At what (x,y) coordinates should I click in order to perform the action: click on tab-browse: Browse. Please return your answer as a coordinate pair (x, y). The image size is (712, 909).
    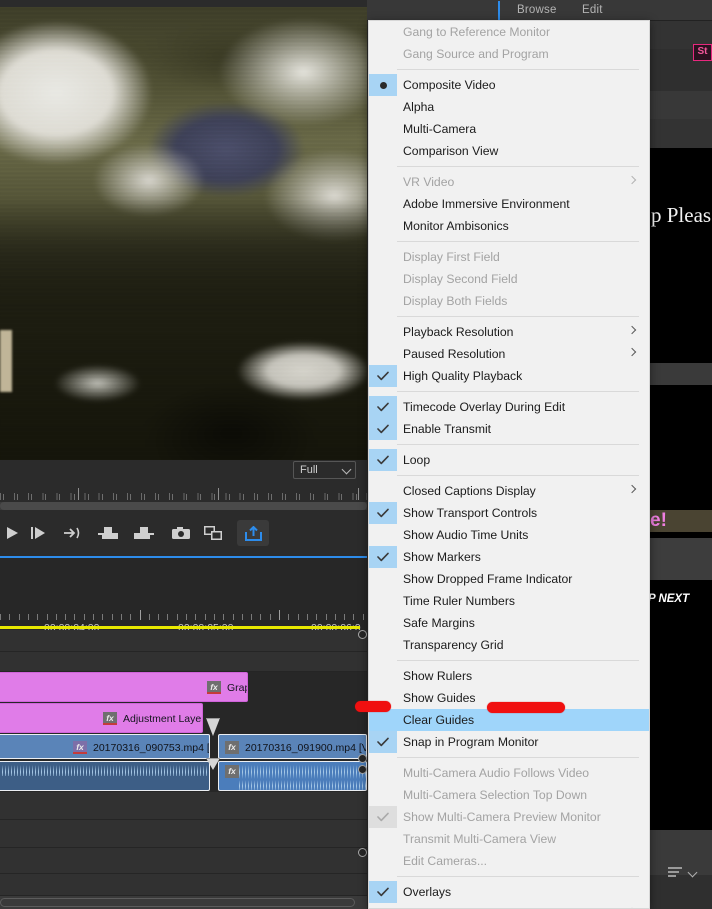
    Looking at the image, I should click on (537, 10).